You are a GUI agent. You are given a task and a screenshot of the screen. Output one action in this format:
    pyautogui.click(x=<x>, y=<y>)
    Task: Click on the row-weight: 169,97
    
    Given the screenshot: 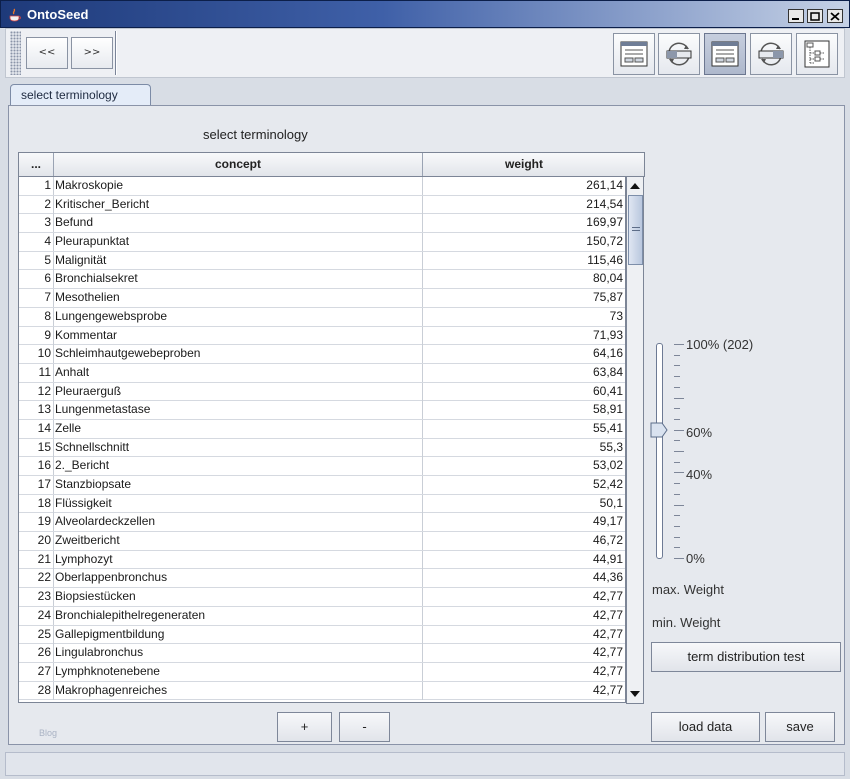 What is the action you would take?
    pyautogui.click(x=524, y=223)
    